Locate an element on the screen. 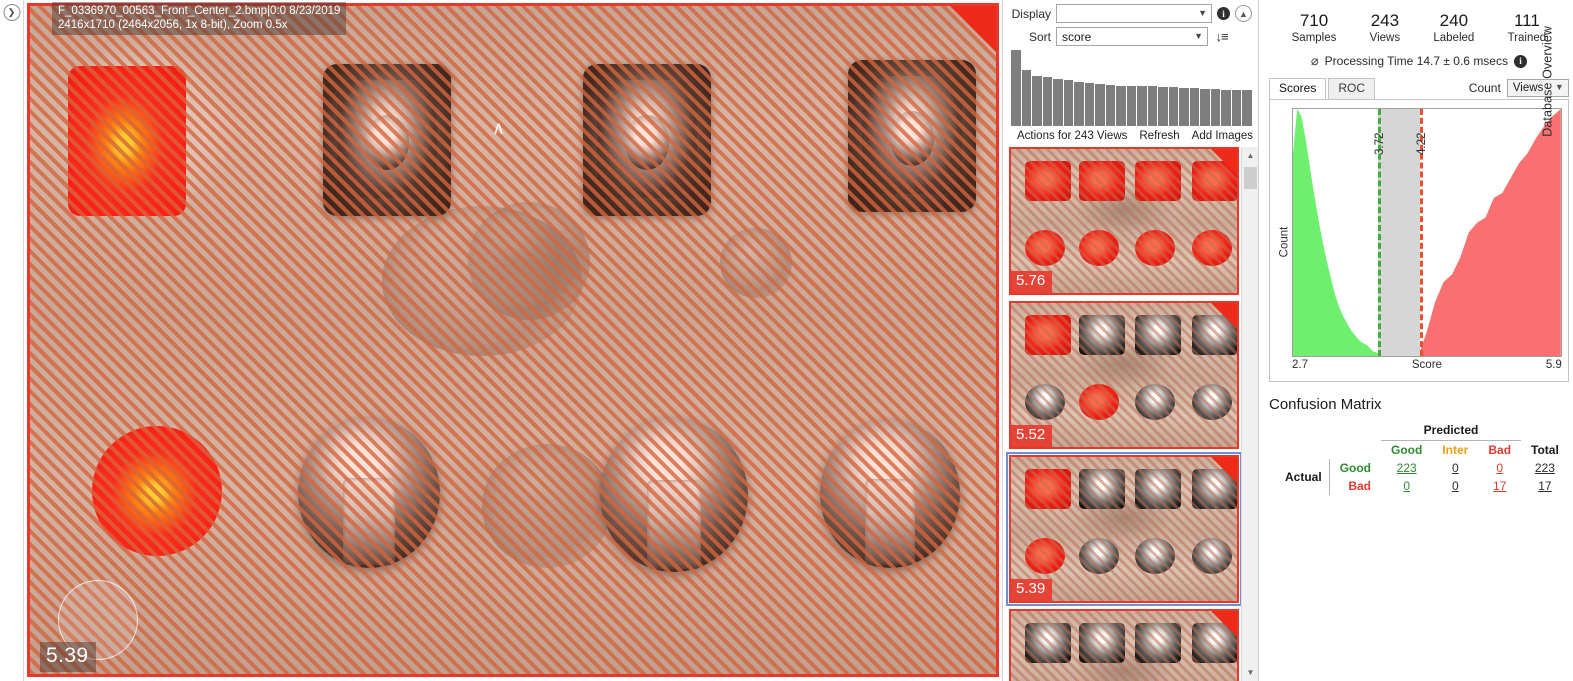 Image resolution: width=1573 pixels, height=681 pixels. valve-socket is located at coordinates (387, 140).